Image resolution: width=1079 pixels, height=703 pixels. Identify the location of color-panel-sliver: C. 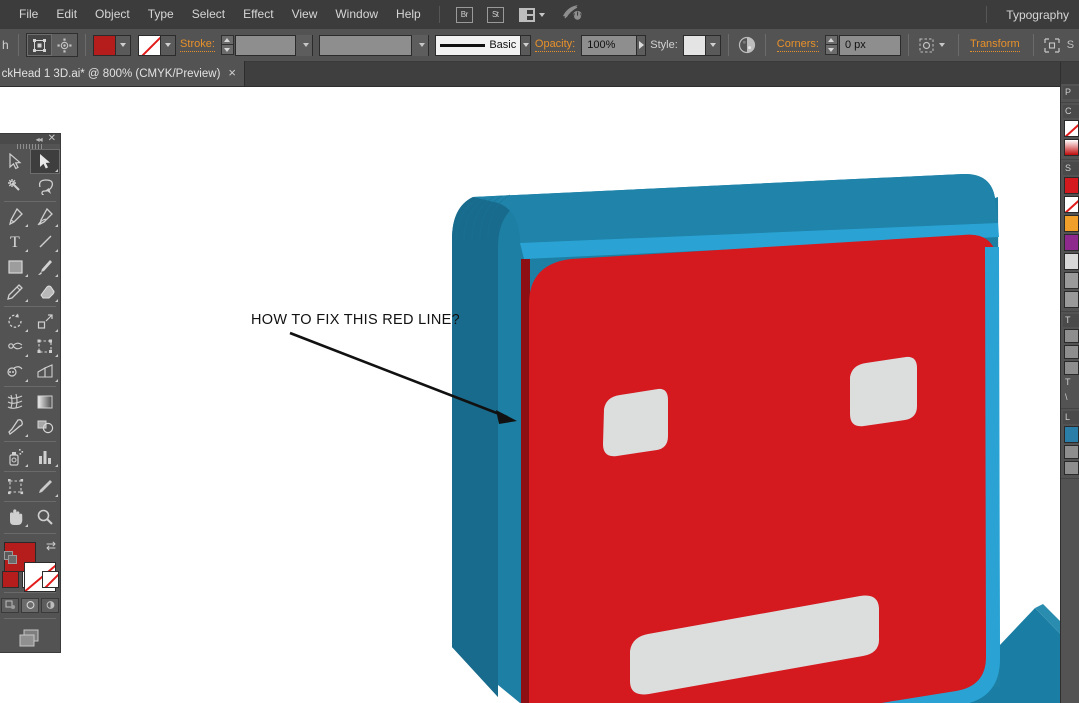
(1070, 131).